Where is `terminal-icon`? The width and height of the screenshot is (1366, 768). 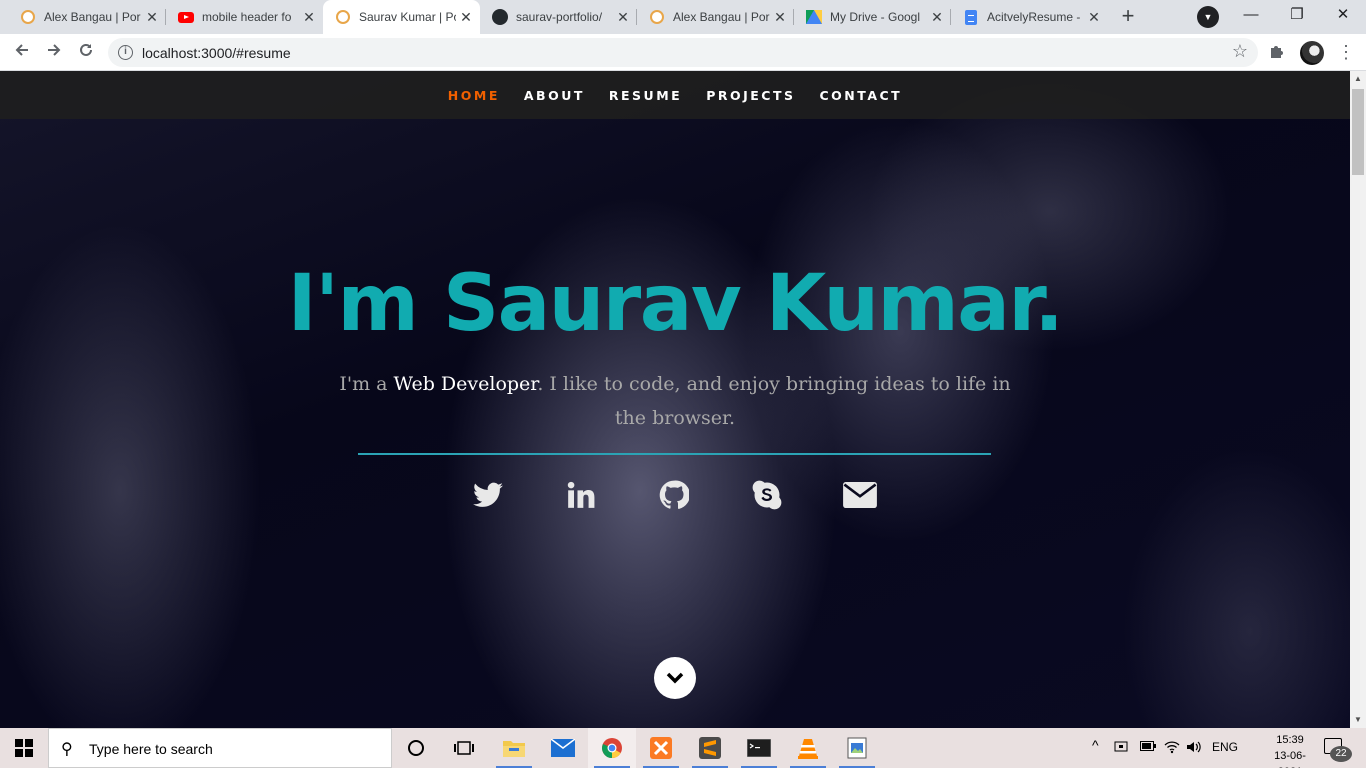 terminal-icon is located at coordinates (759, 748).